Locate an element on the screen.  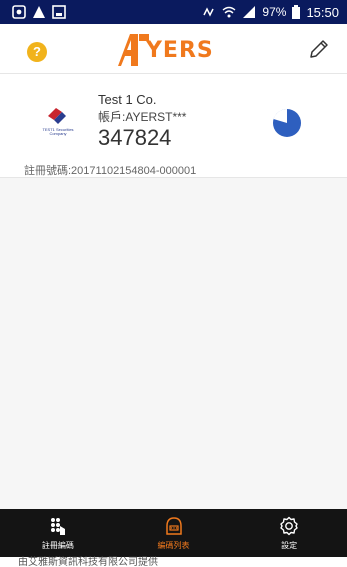
nav-settings-label: 設定 is located at coordinates (289, 545).